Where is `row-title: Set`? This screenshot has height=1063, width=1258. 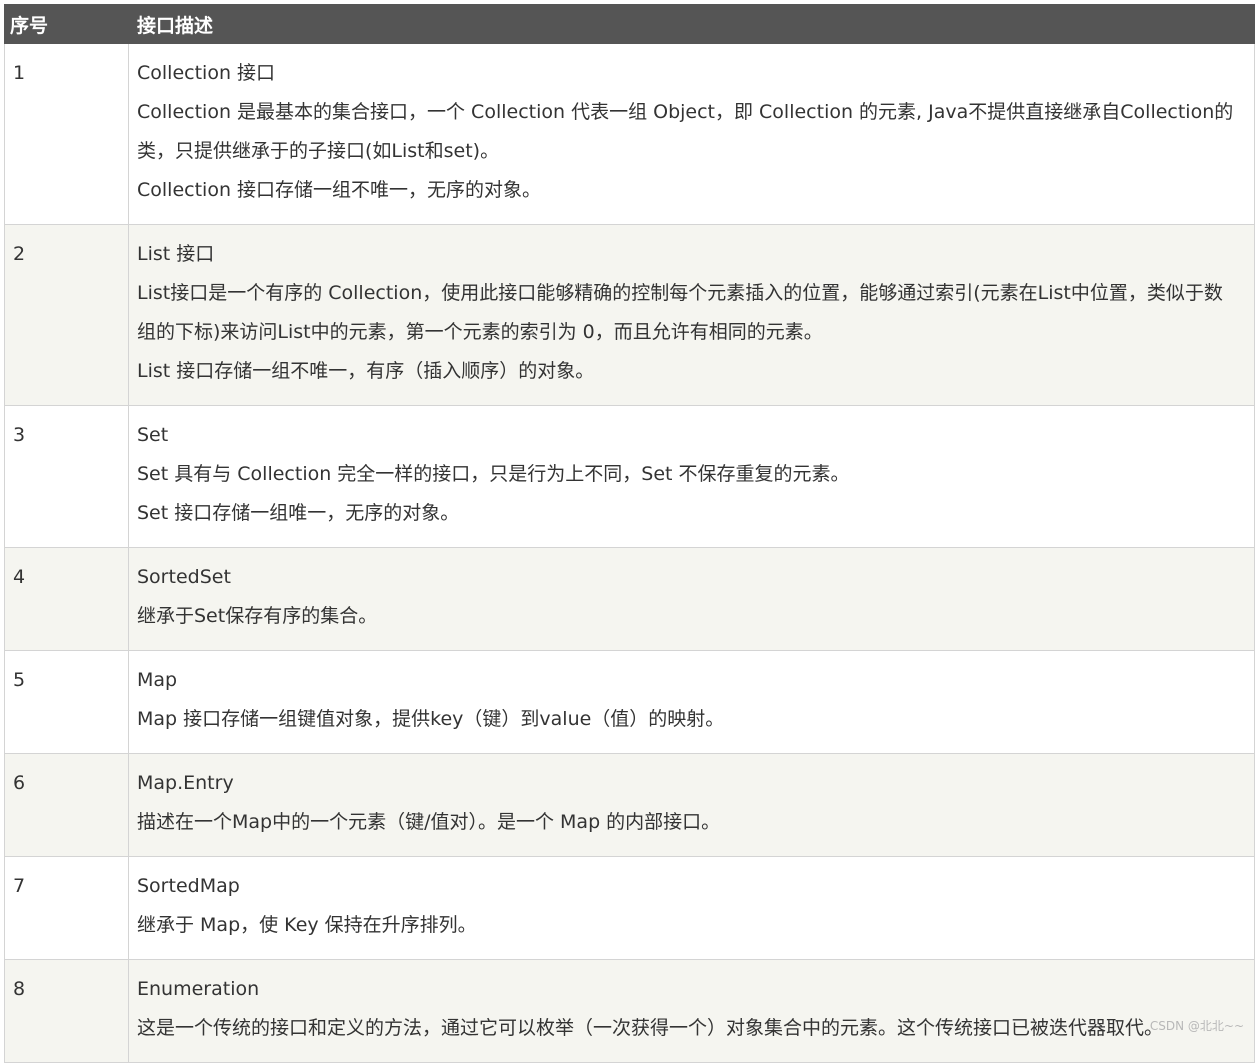 row-title: Set is located at coordinates (153, 435).